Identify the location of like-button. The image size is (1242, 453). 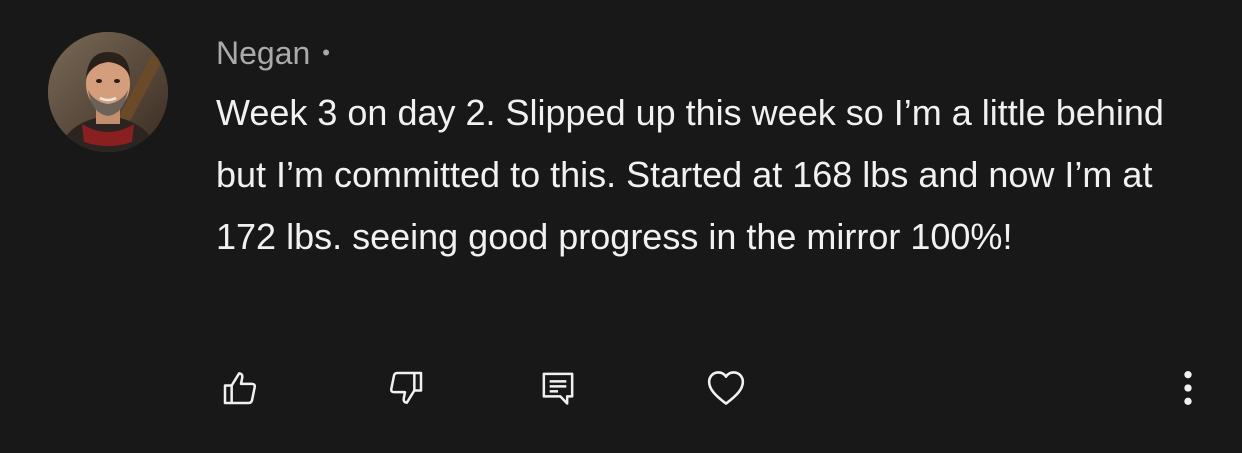
(240, 388).